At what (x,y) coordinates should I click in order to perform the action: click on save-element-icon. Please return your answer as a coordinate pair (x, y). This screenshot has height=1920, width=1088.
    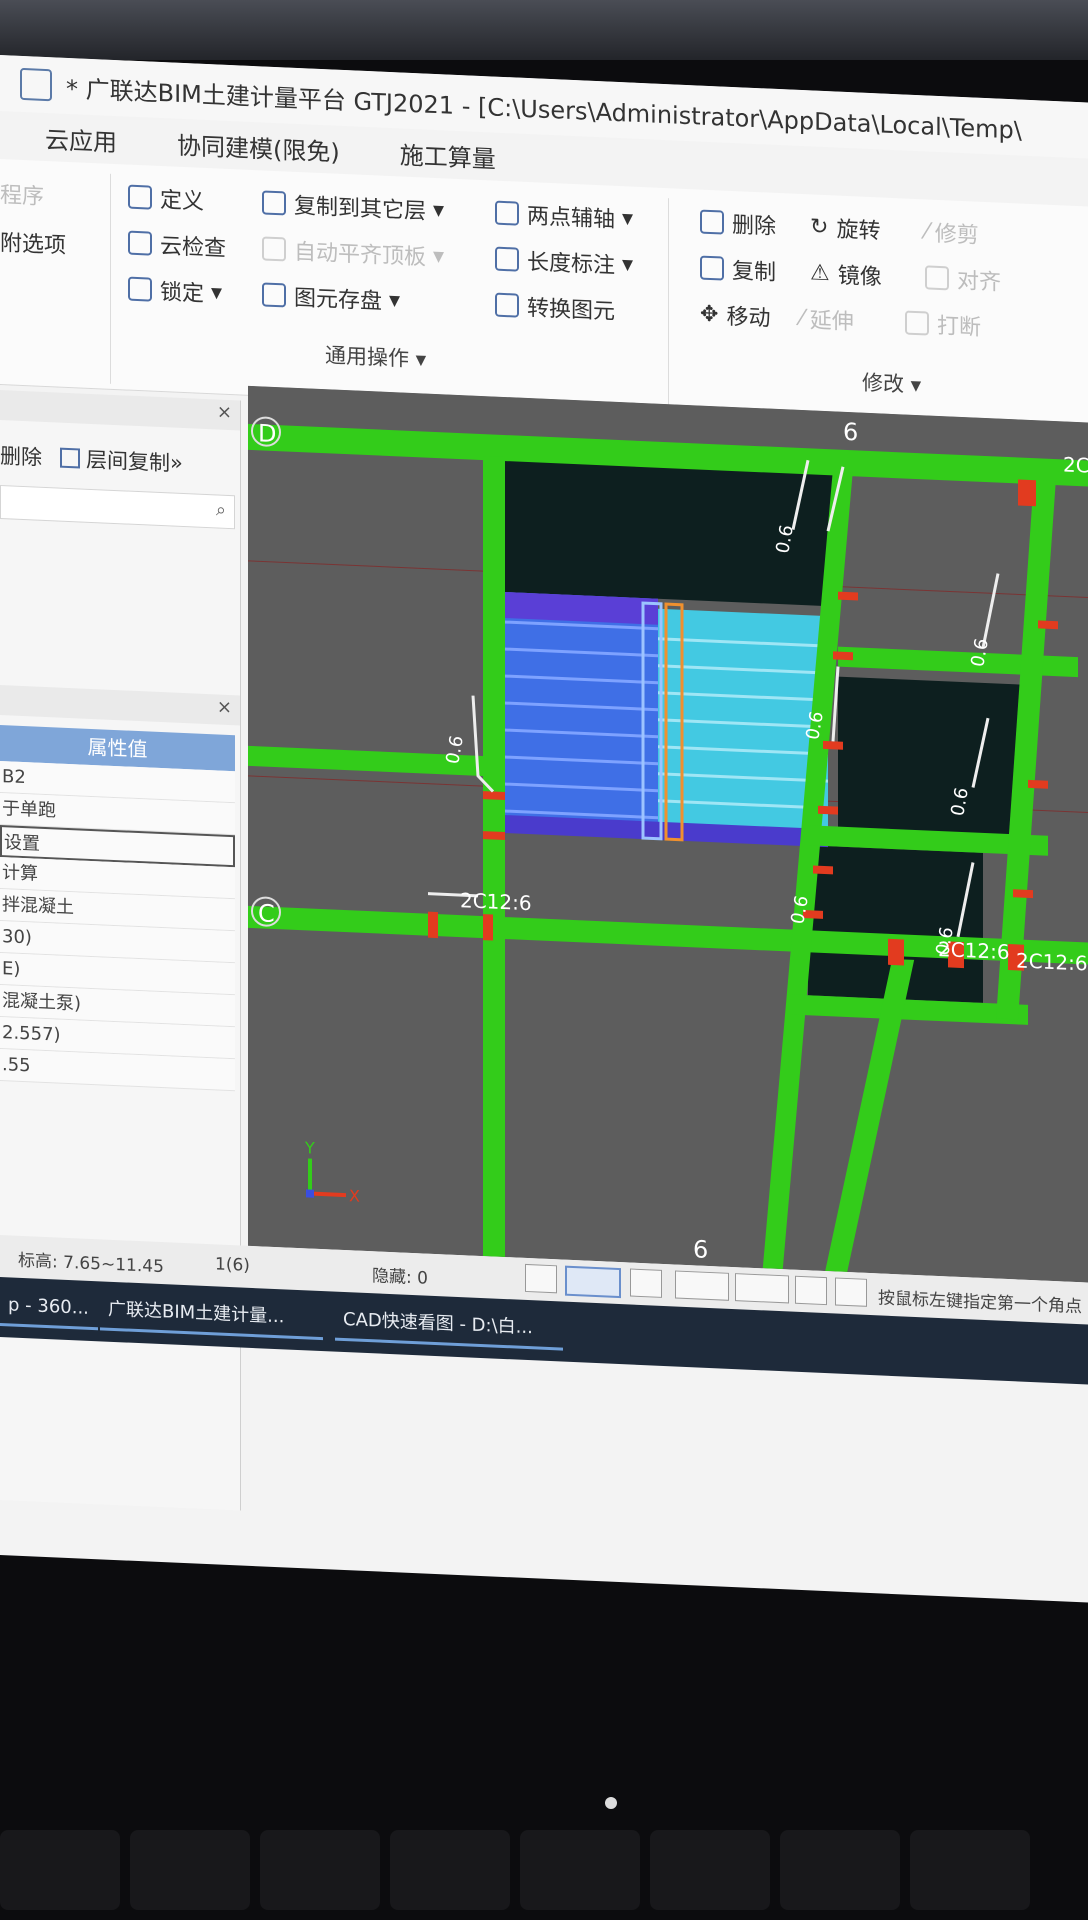
    Looking at the image, I should click on (274, 295).